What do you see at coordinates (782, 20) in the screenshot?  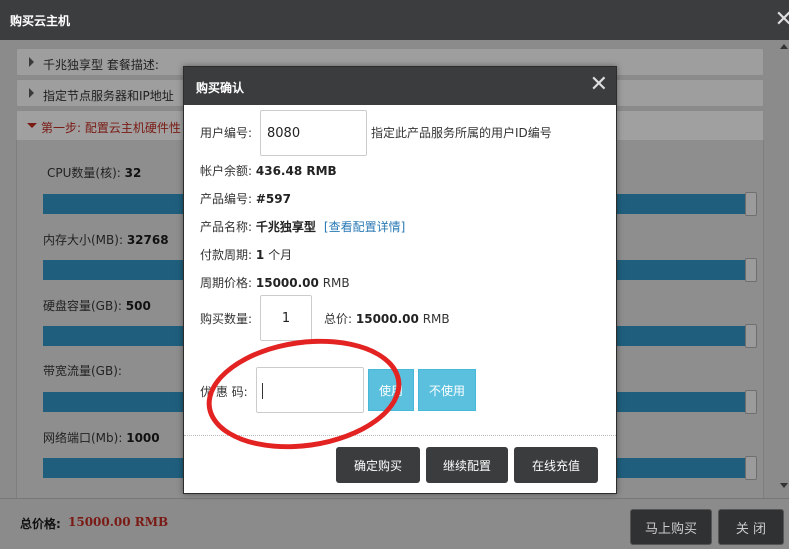 I see `window-close-icon: ✕` at bounding box center [782, 20].